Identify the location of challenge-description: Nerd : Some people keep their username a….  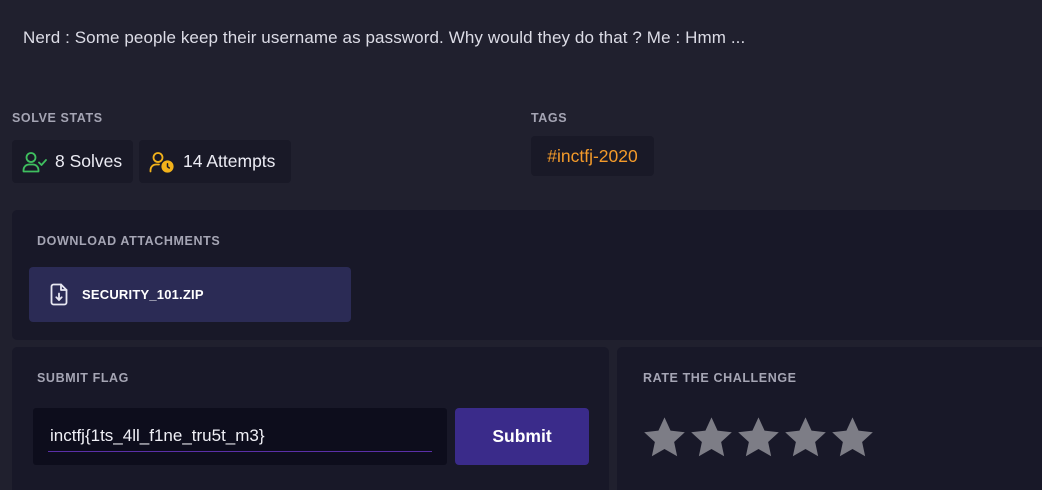
(384, 37).